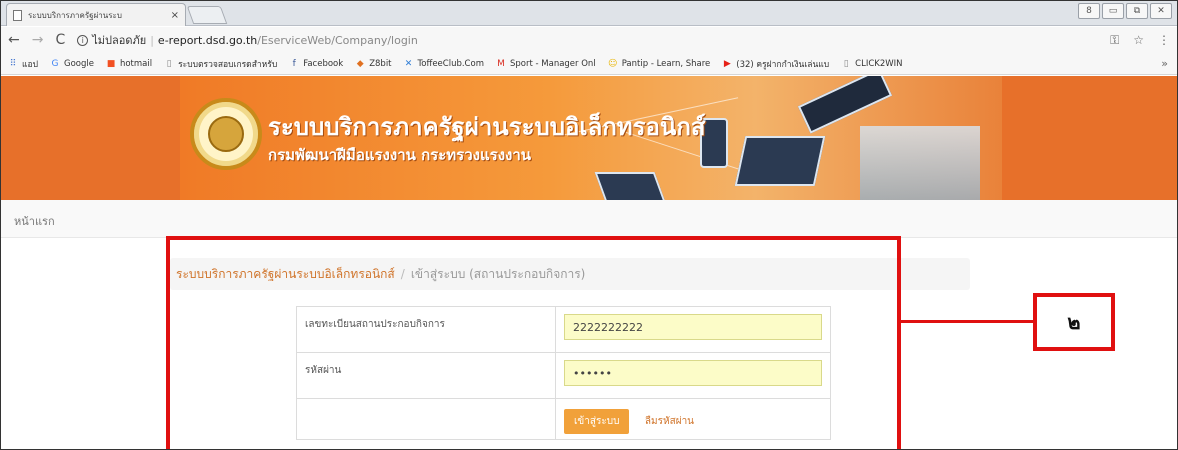 This screenshot has height=450, width=1178. Describe the element at coordinates (780, 161) in the screenshot. I see `tablet-image` at that location.